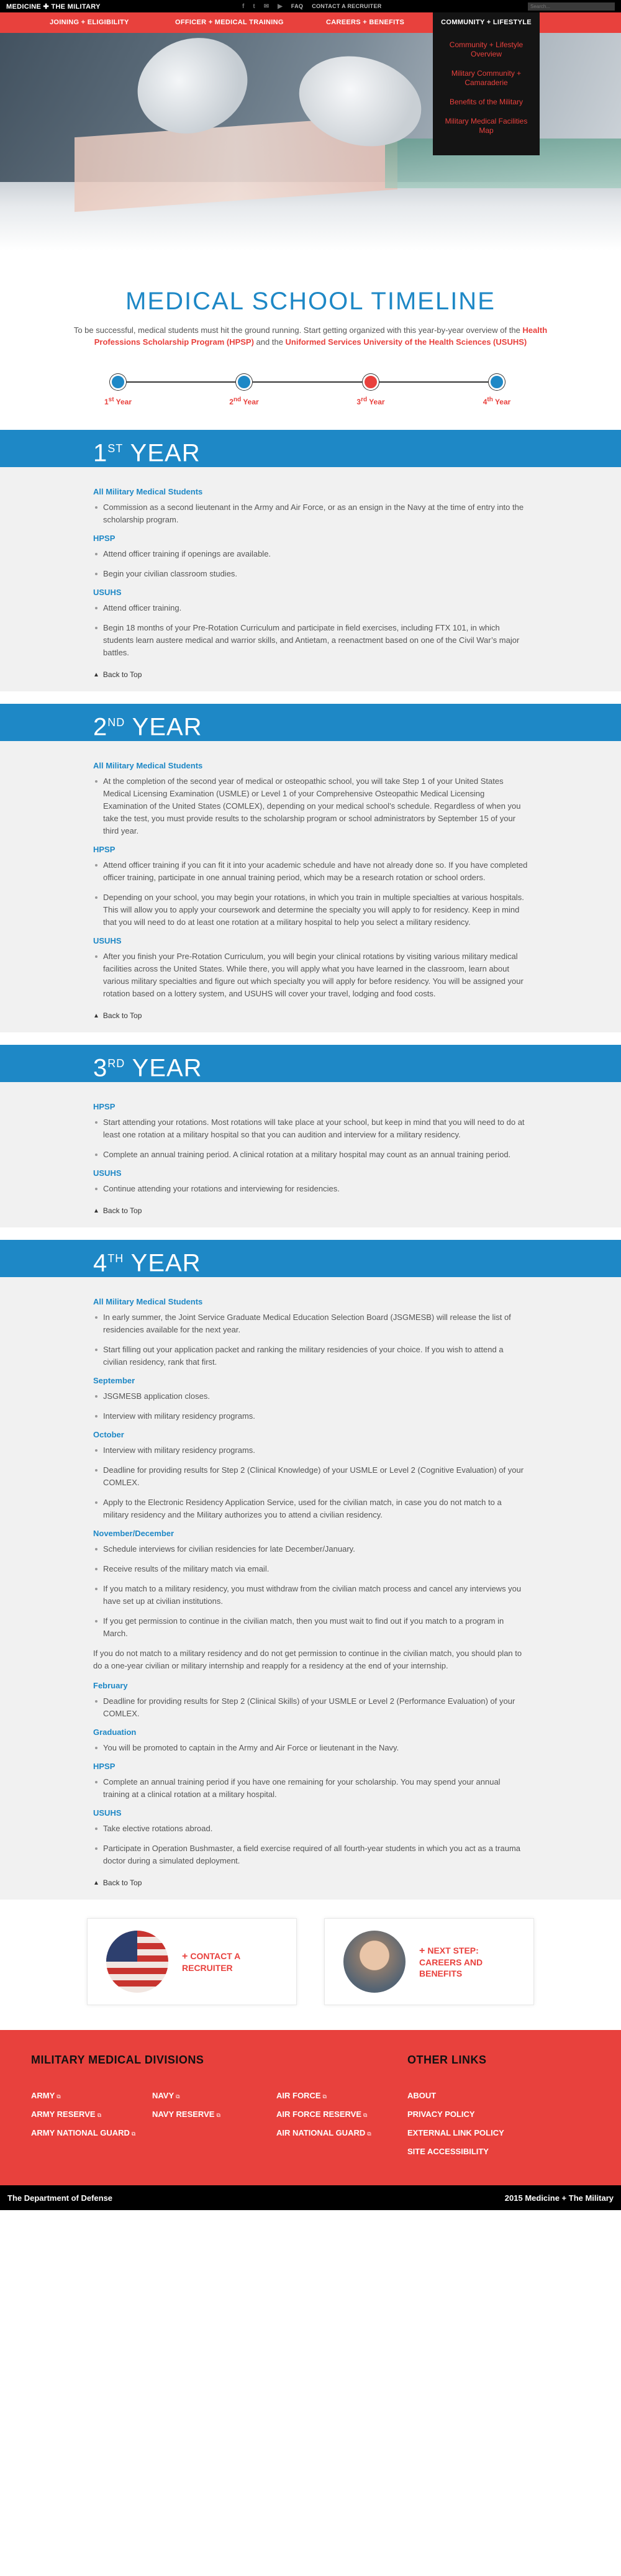  I want to click on footer-link-about: ABOUT, so click(421, 2095).